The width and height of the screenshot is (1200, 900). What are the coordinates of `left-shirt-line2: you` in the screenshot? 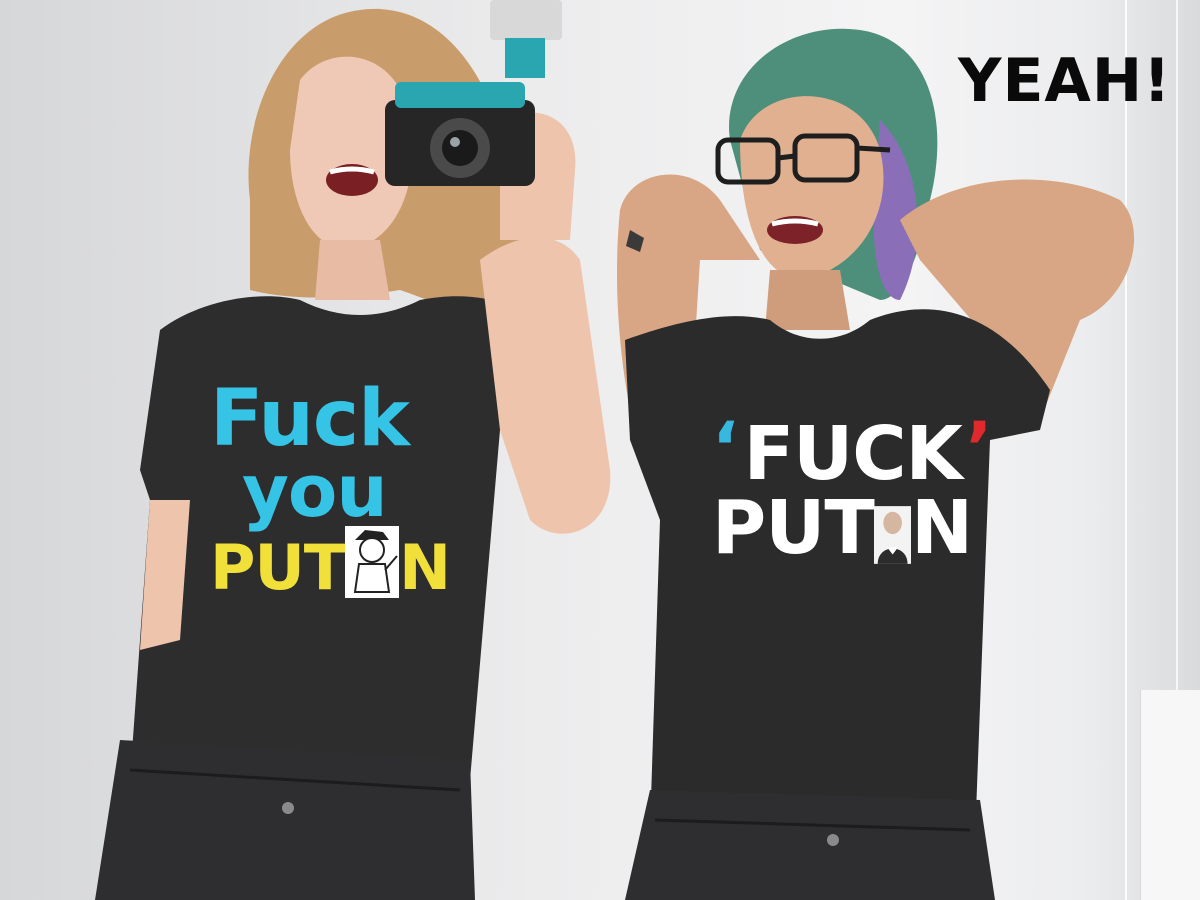 It's located at (315, 491).